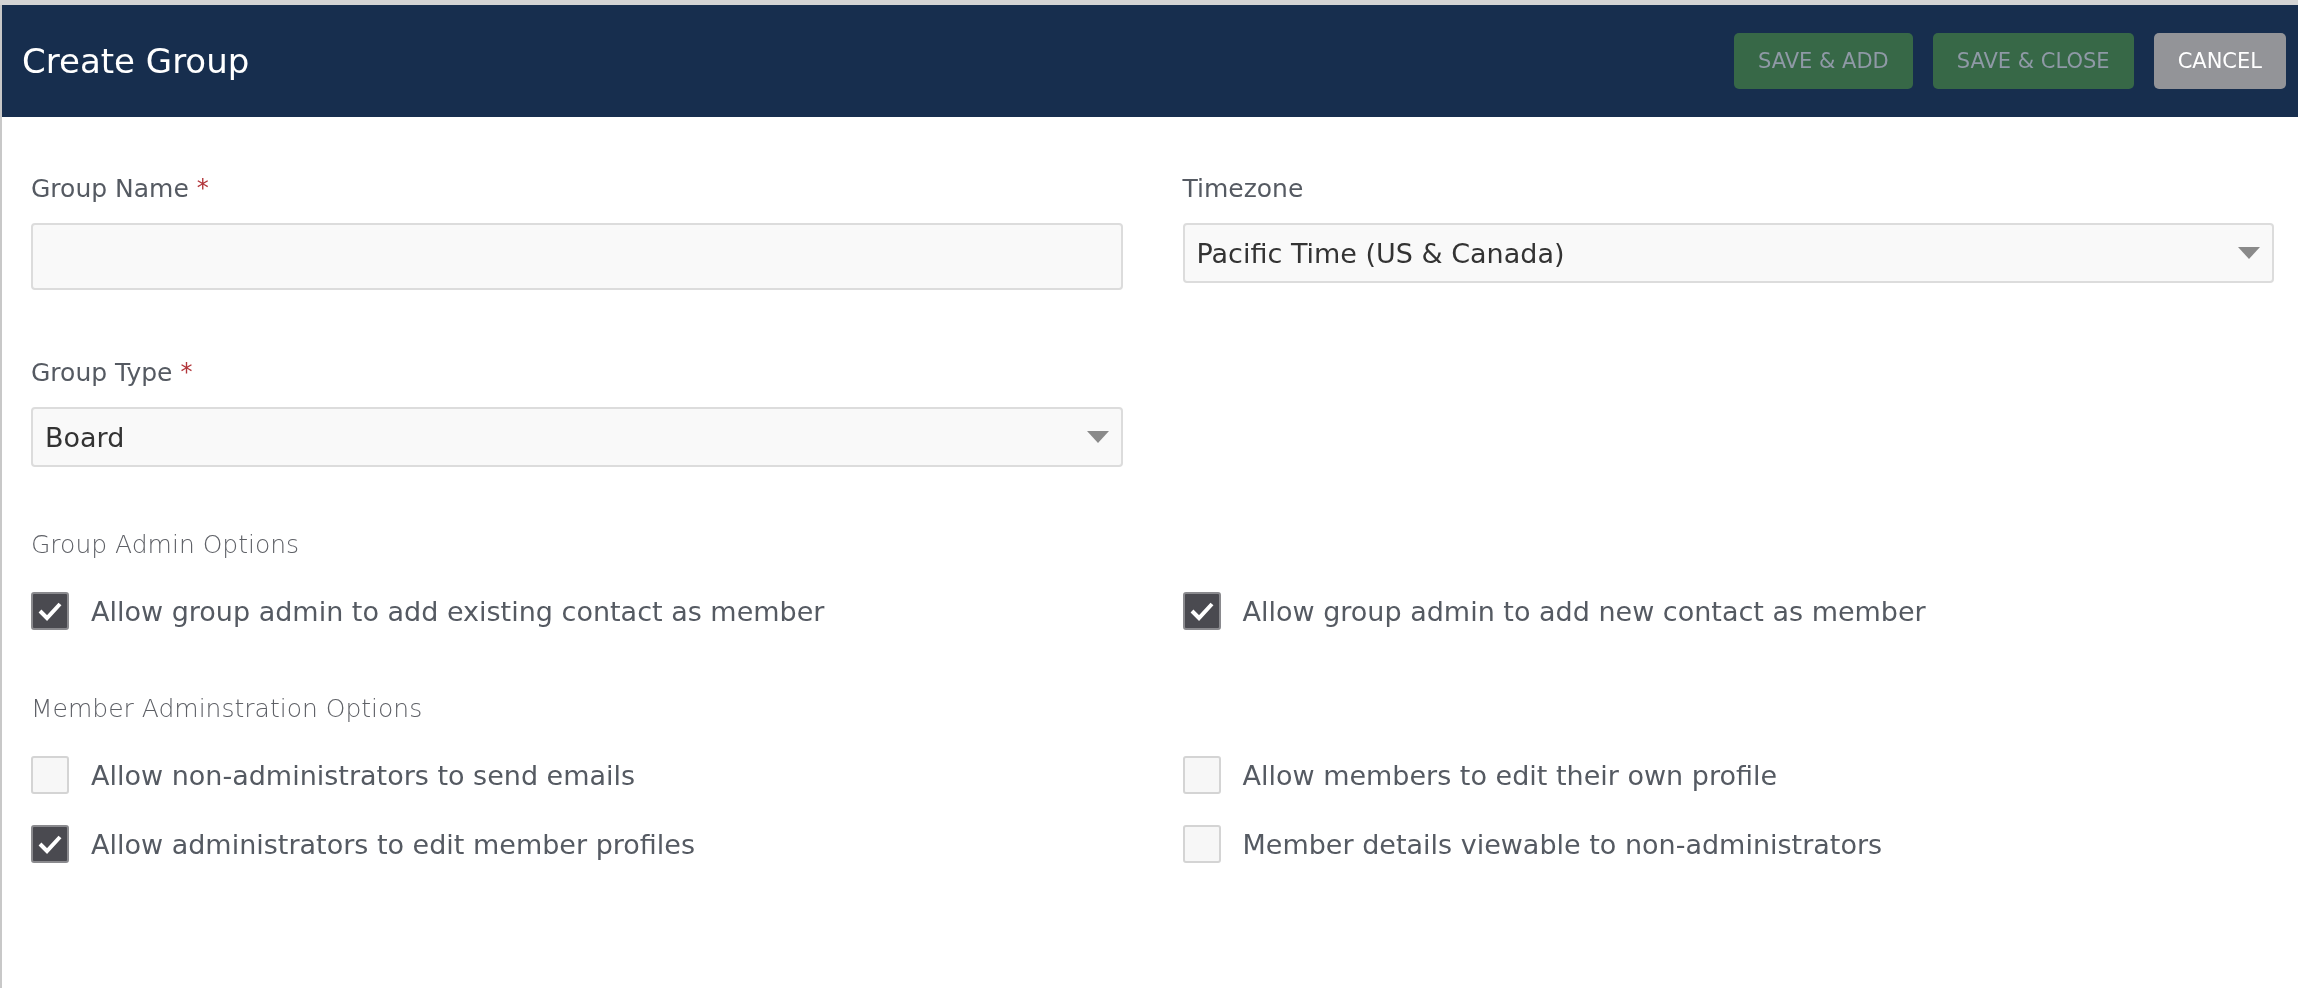 This screenshot has height=988, width=2298. Describe the element at coordinates (102, 372) in the screenshot. I see `field-label: Group Type` at that location.